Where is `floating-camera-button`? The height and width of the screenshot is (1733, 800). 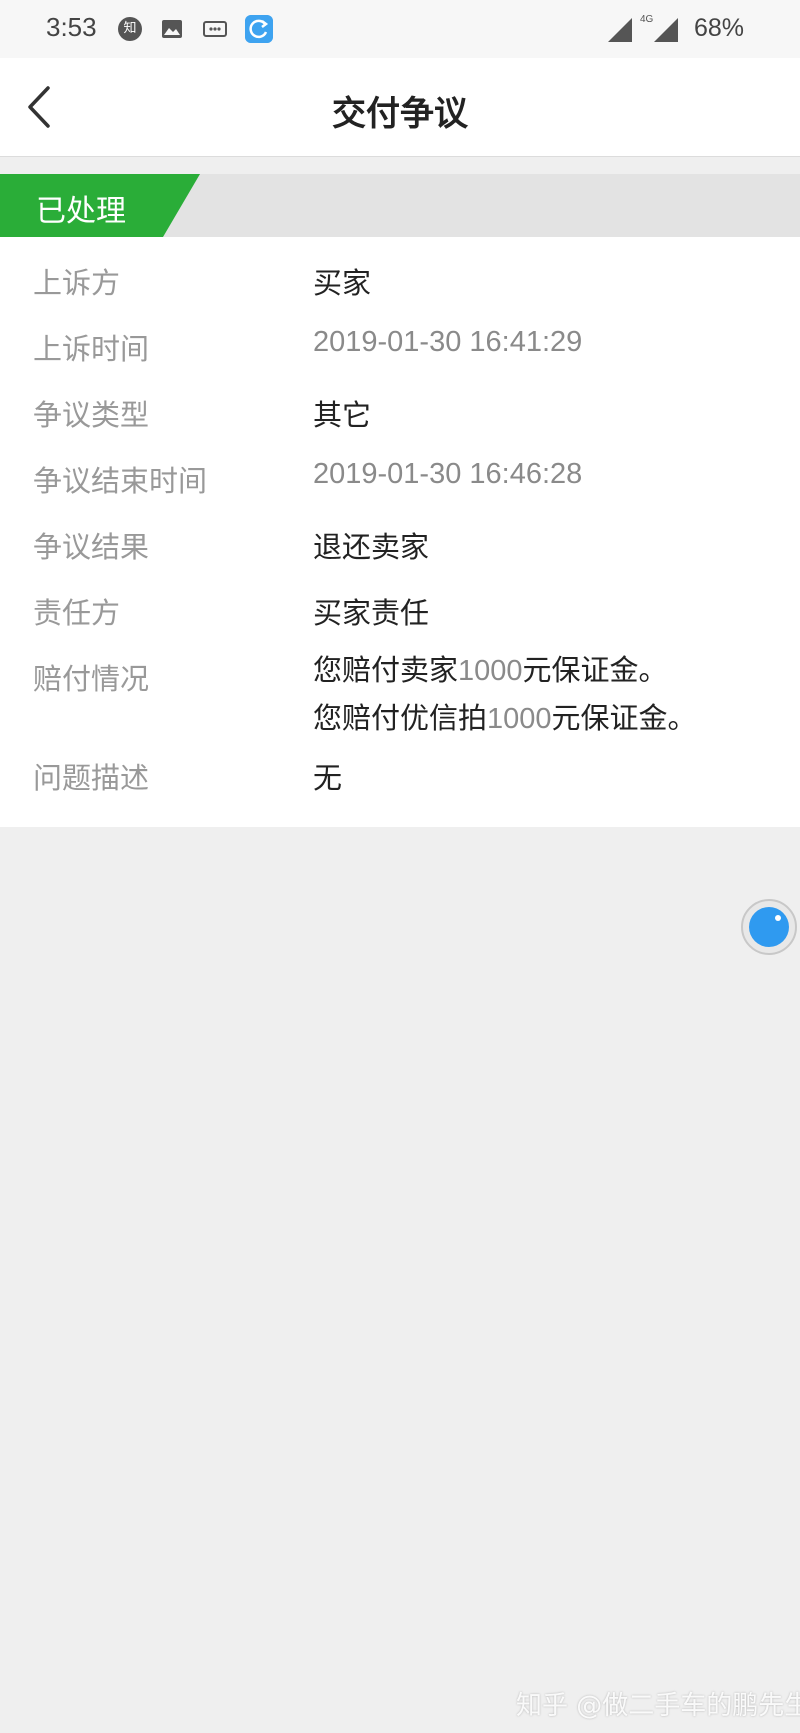 floating-camera-button is located at coordinates (769, 927).